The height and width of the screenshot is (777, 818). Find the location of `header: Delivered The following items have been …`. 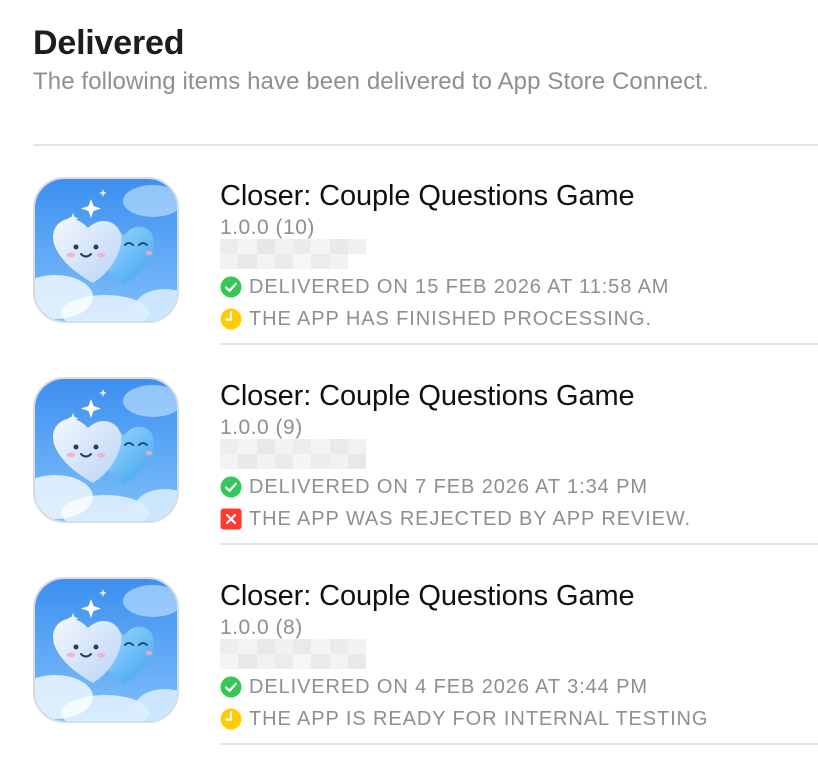

header: Delivered The following items have been … is located at coordinates (425, 59).